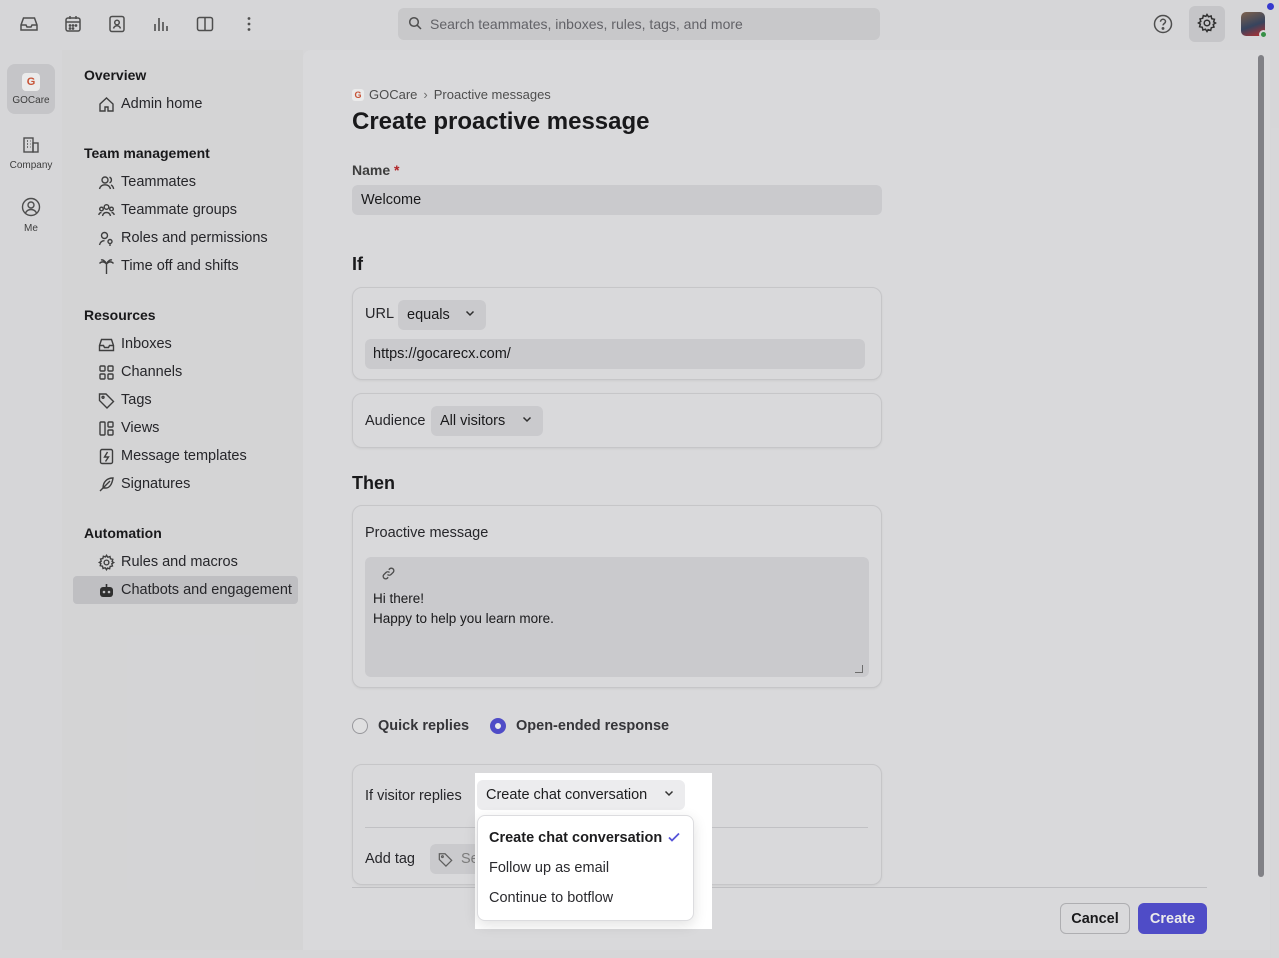 This screenshot has height=958, width=1279. What do you see at coordinates (395, 421) in the screenshot?
I see `audience-label: Audience` at bounding box center [395, 421].